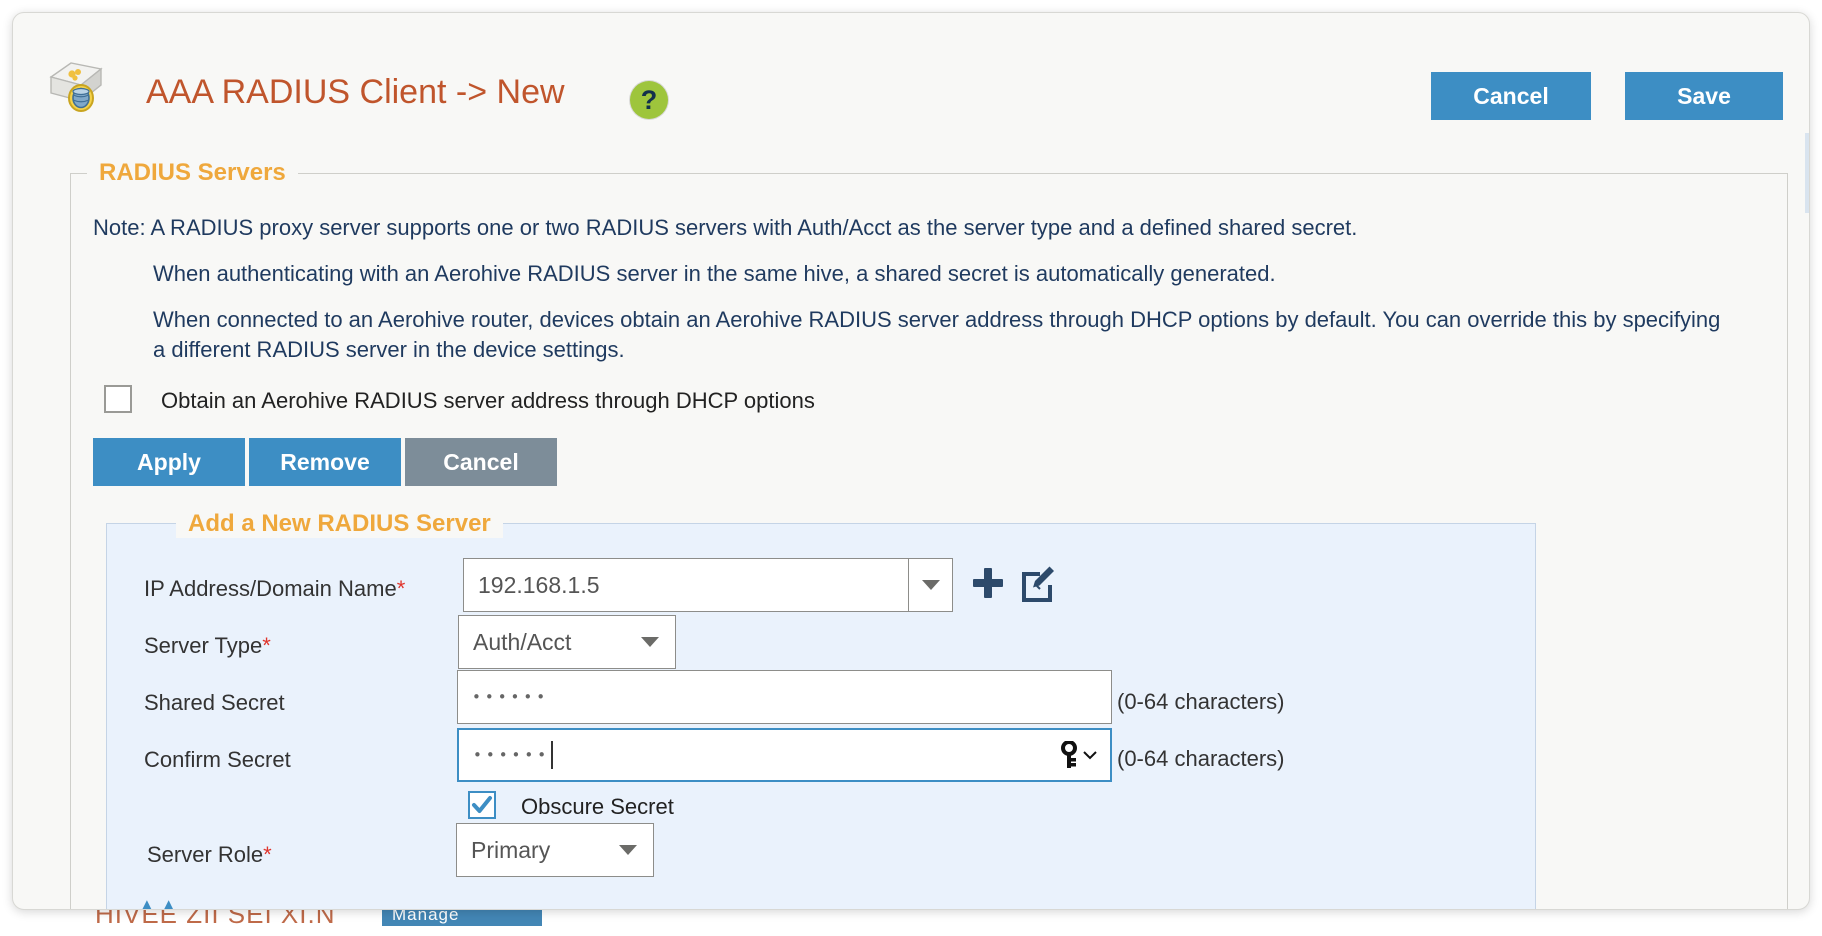 This screenshot has width=1822, height=936. What do you see at coordinates (1201, 701) in the screenshot?
I see `shared-secret-hint: (0-64 characters)` at bounding box center [1201, 701].